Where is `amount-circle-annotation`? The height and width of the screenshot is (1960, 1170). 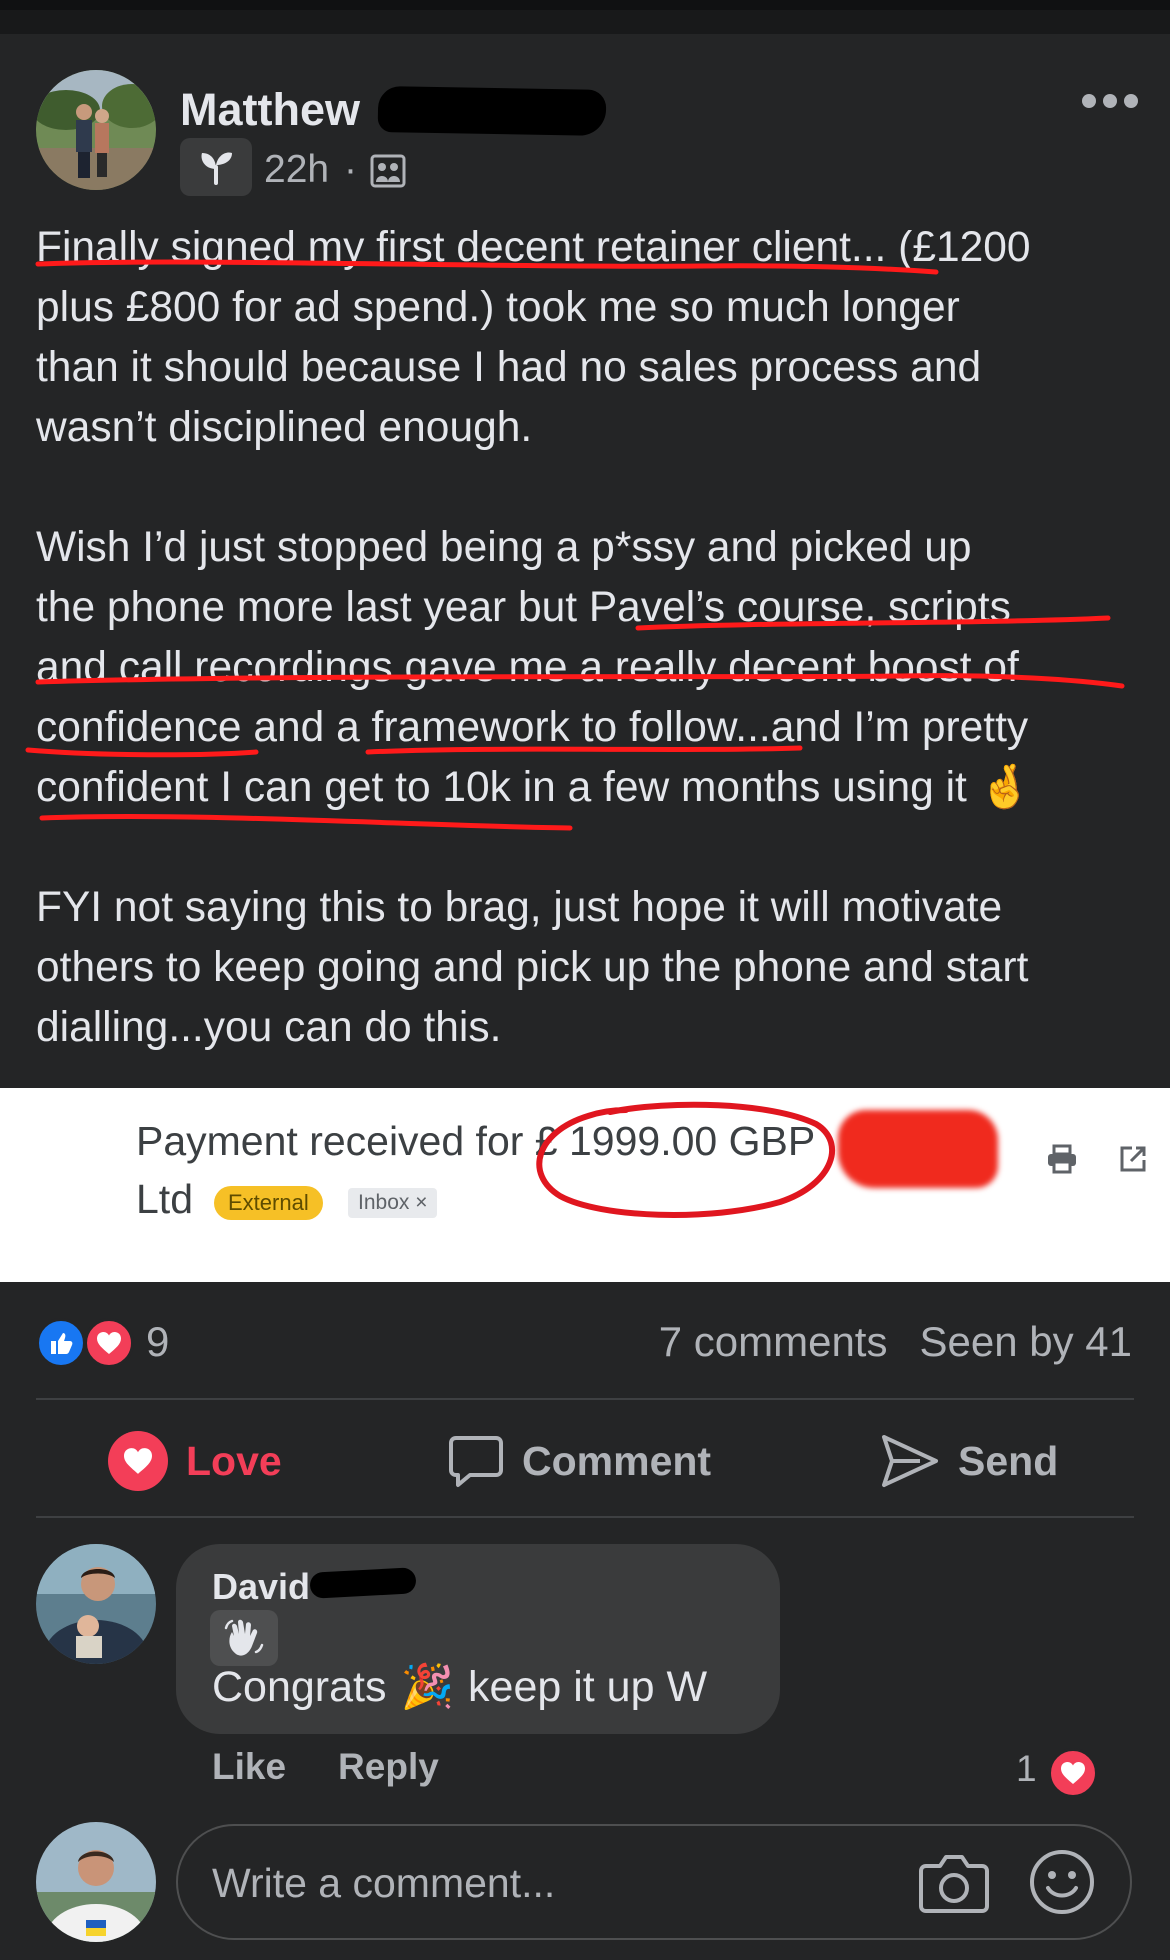
amount-circle-annotation is located at coordinates (685, 1159).